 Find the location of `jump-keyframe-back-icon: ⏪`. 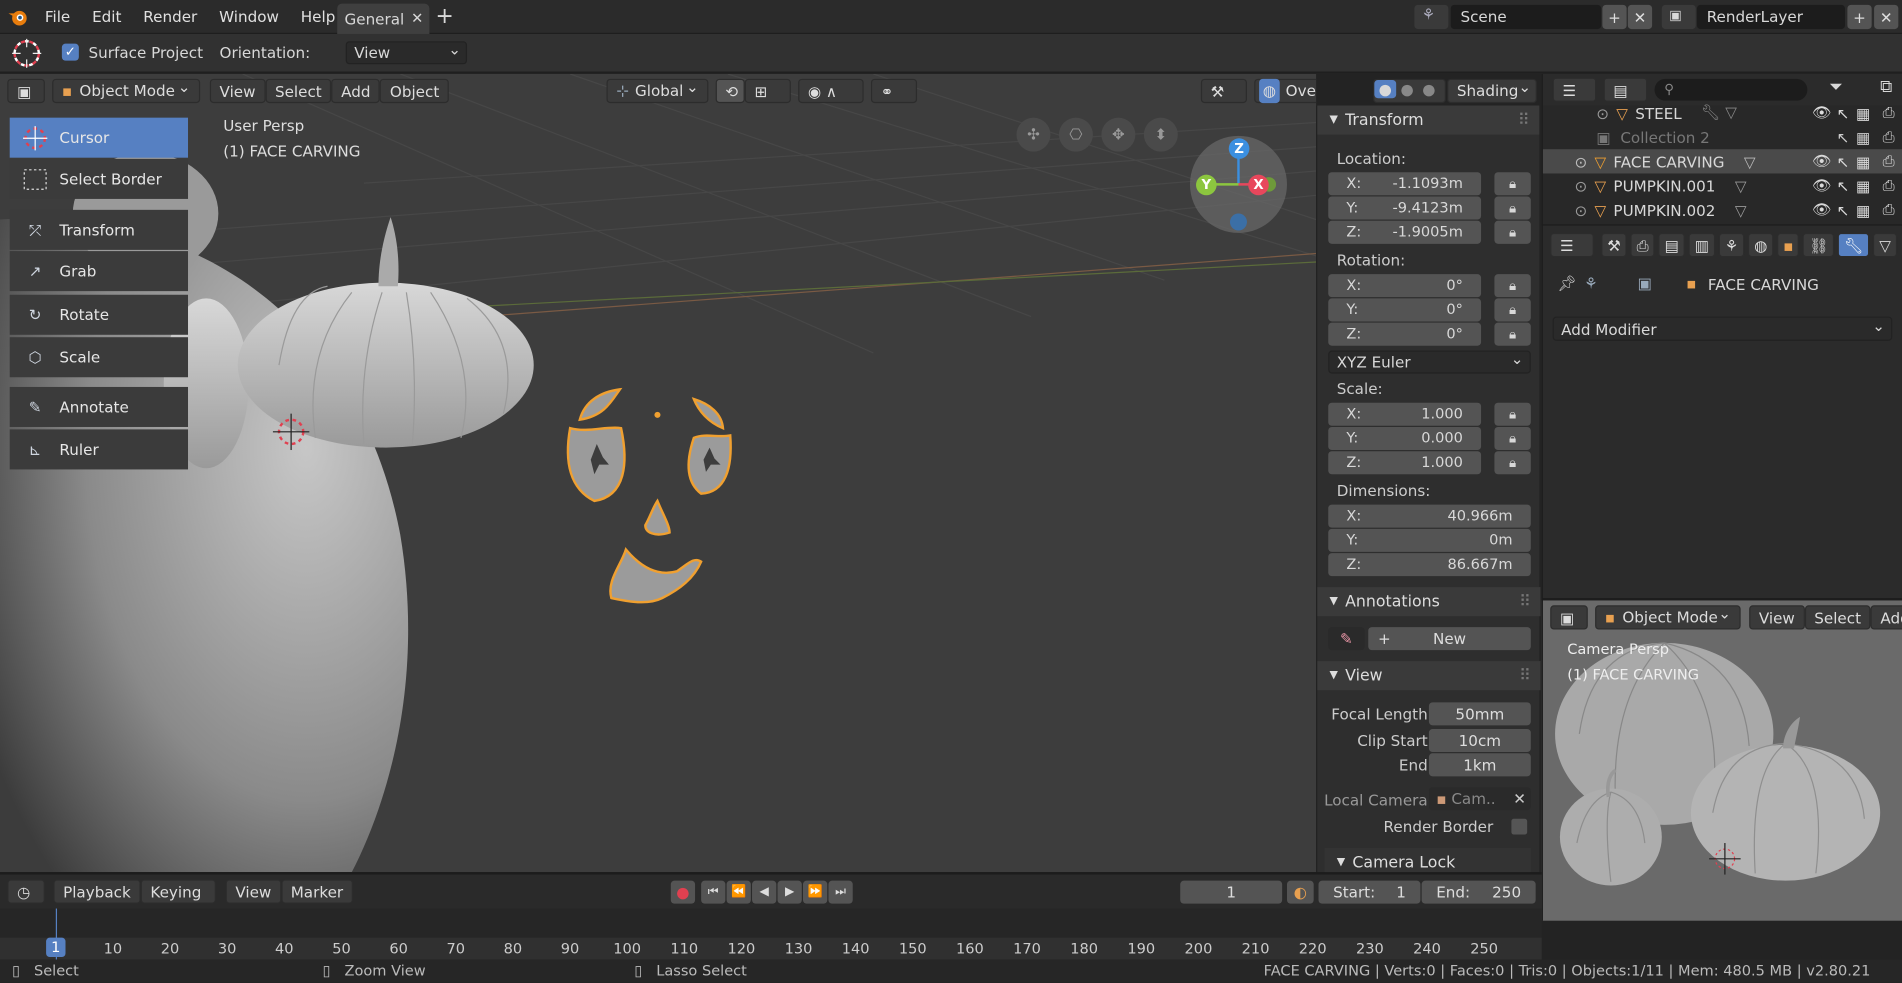

jump-keyframe-back-icon: ⏪ is located at coordinates (738, 892).